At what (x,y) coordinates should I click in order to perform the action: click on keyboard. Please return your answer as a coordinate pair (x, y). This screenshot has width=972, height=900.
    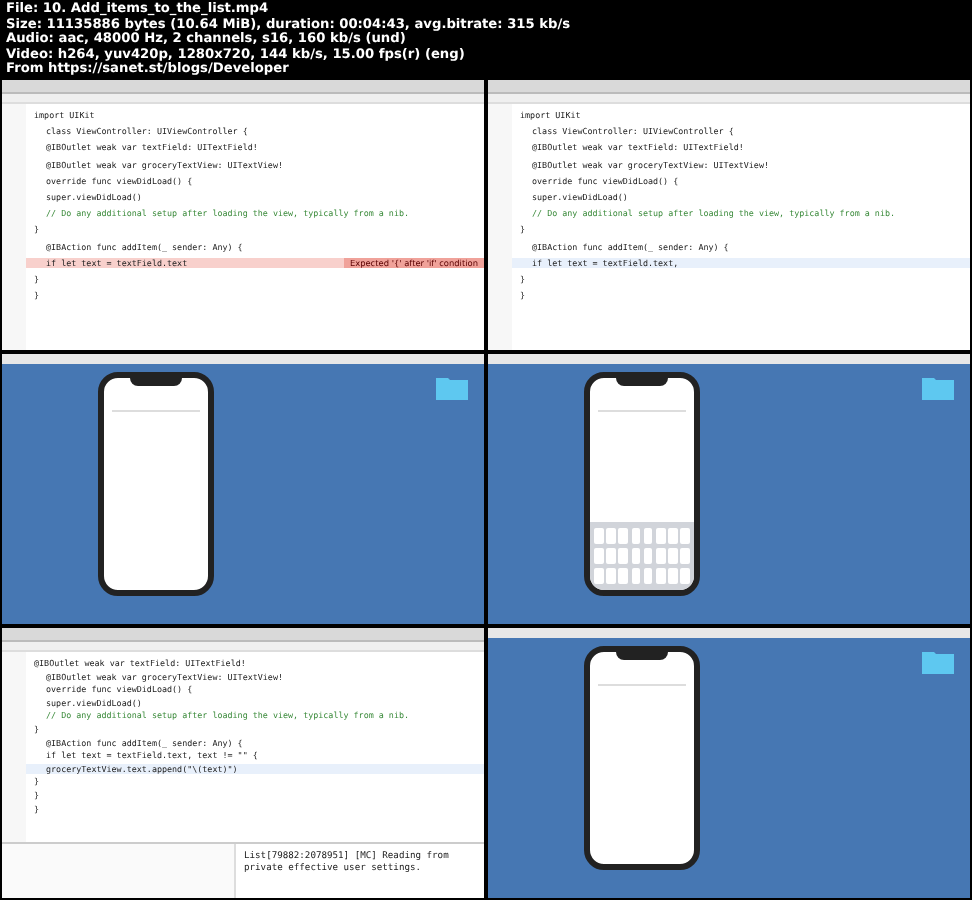
    Looking at the image, I should click on (642, 556).